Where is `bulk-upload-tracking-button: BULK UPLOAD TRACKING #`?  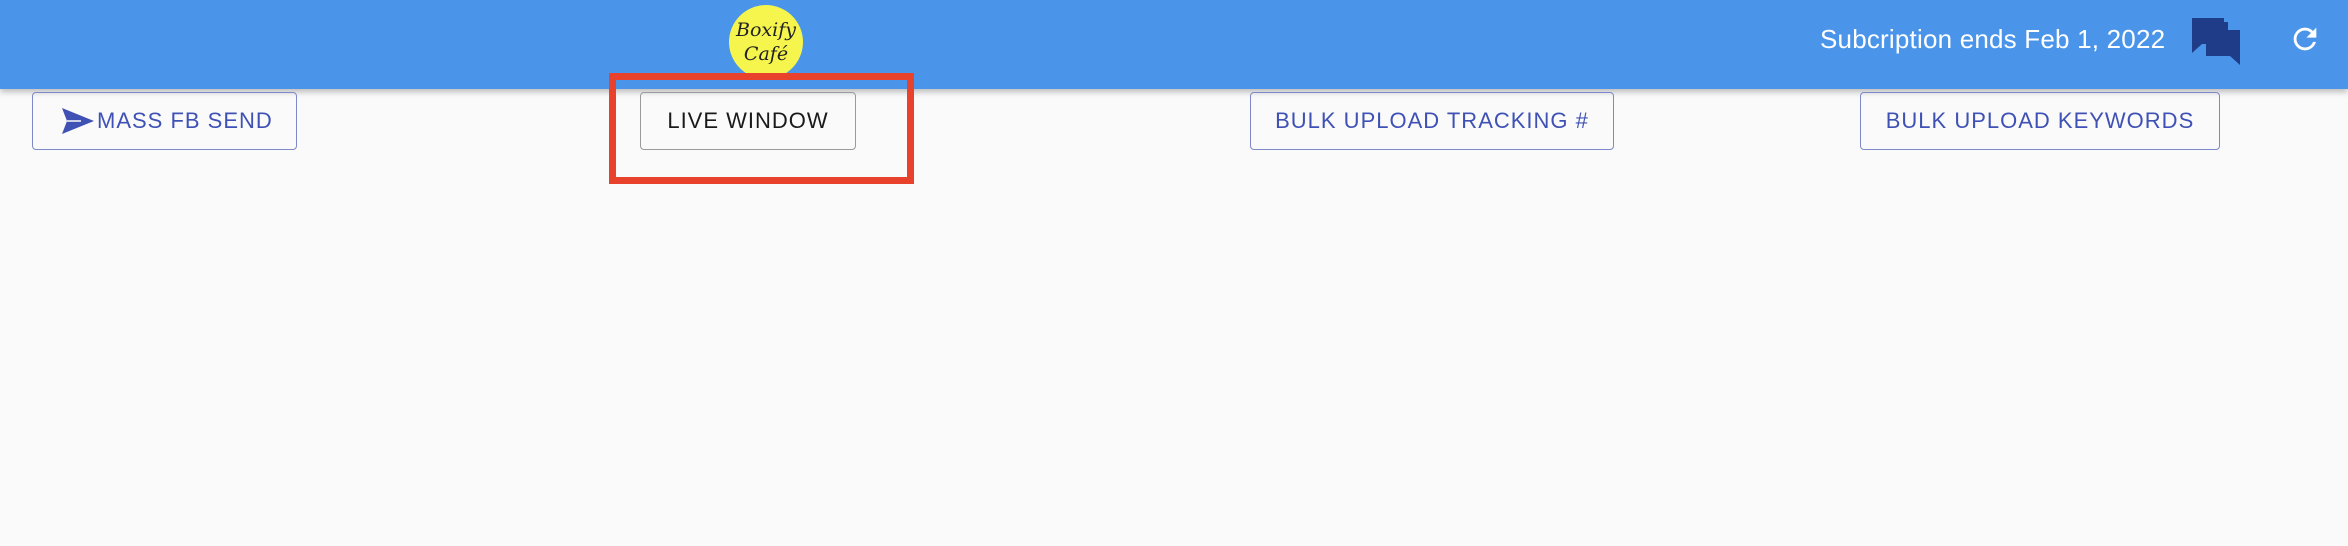 bulk-upload-tracking-button: BULK UPLOAD TRACKING # is located at coordinates (1432, 121).